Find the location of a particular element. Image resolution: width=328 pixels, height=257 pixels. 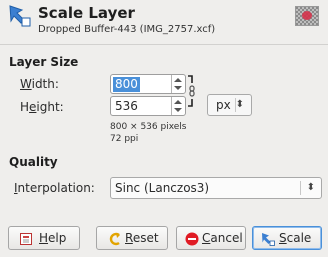

layer-size-heading: Layer Size is located at coordinates (44, 62).